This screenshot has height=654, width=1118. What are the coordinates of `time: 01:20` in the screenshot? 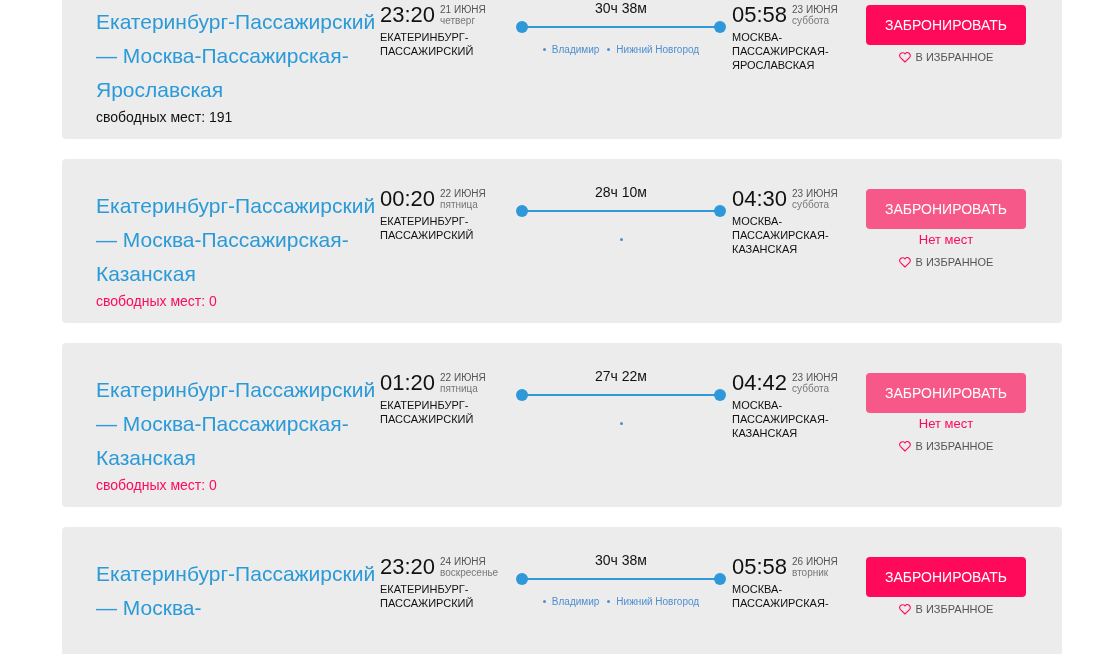 It's located at (408, 383).